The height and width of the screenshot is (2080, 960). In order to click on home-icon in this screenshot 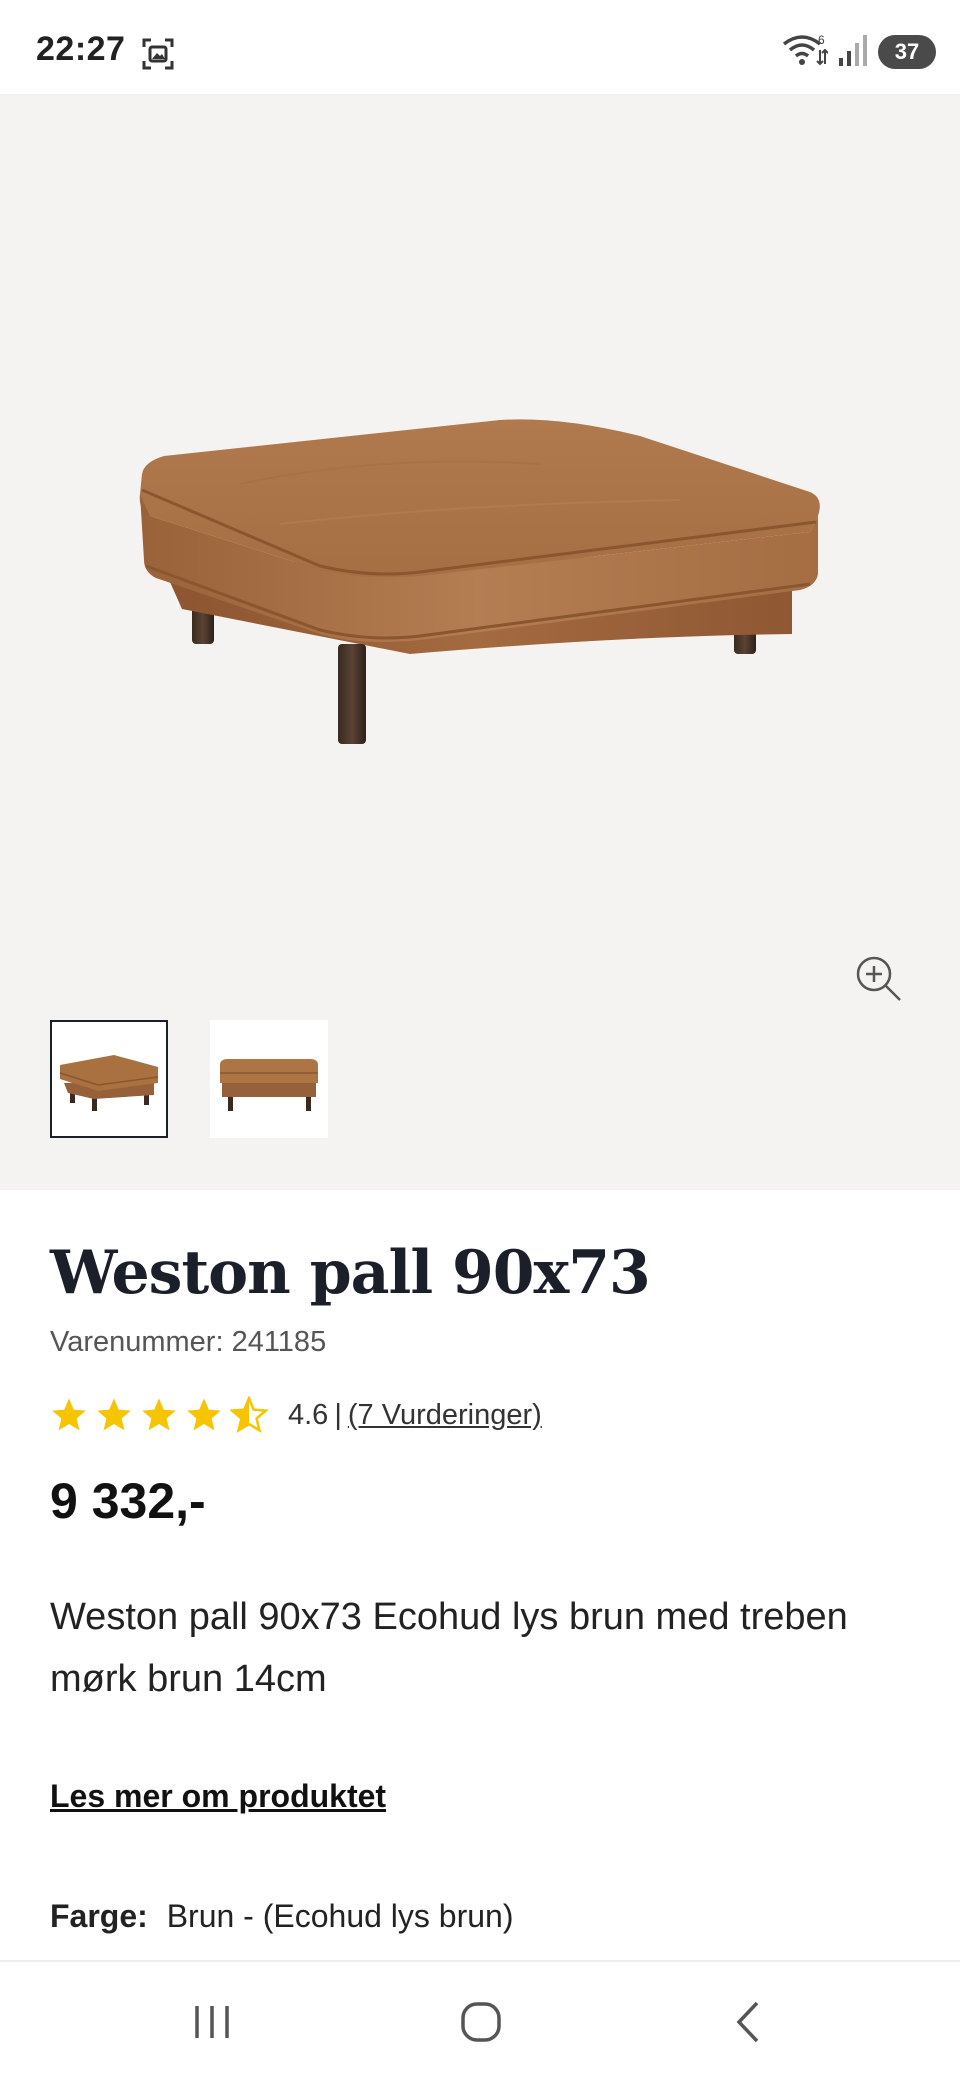, I will do `click(481, 2022)`.